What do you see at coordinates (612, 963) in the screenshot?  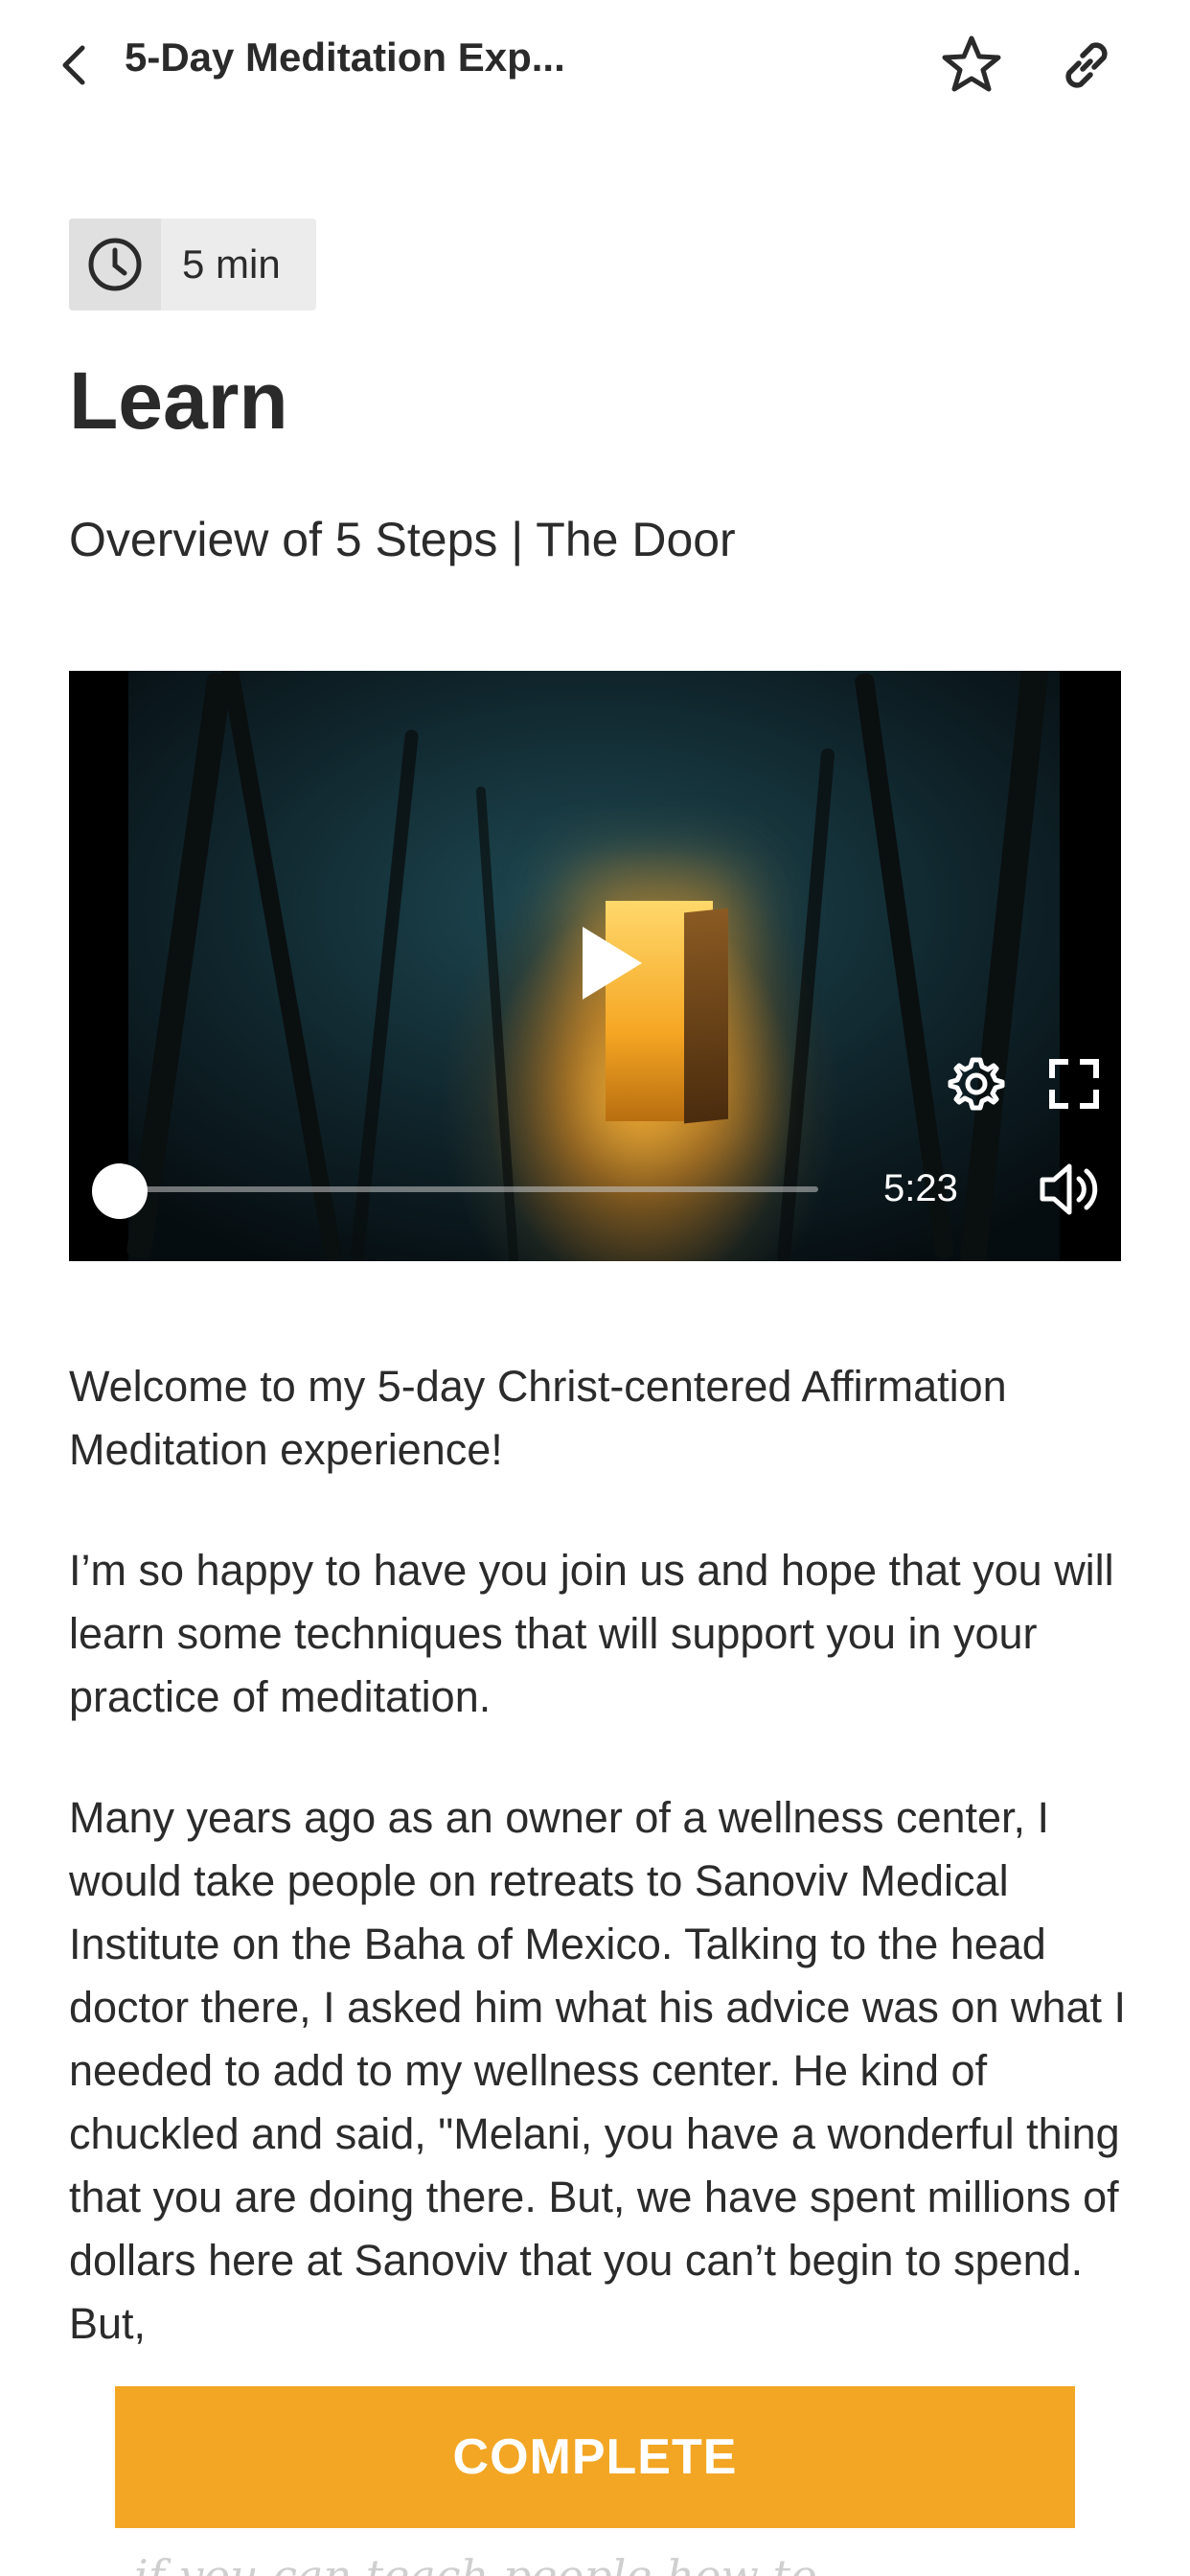 I see `play-icon` at bounding box center [612, 963].